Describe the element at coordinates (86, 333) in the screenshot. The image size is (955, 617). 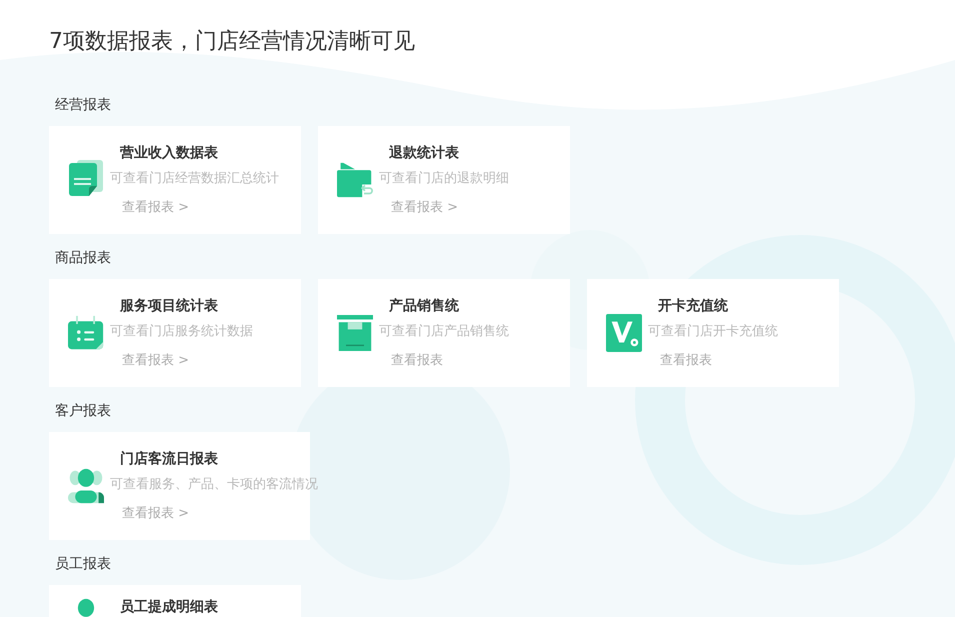
I see `calendar-icon` at that location.